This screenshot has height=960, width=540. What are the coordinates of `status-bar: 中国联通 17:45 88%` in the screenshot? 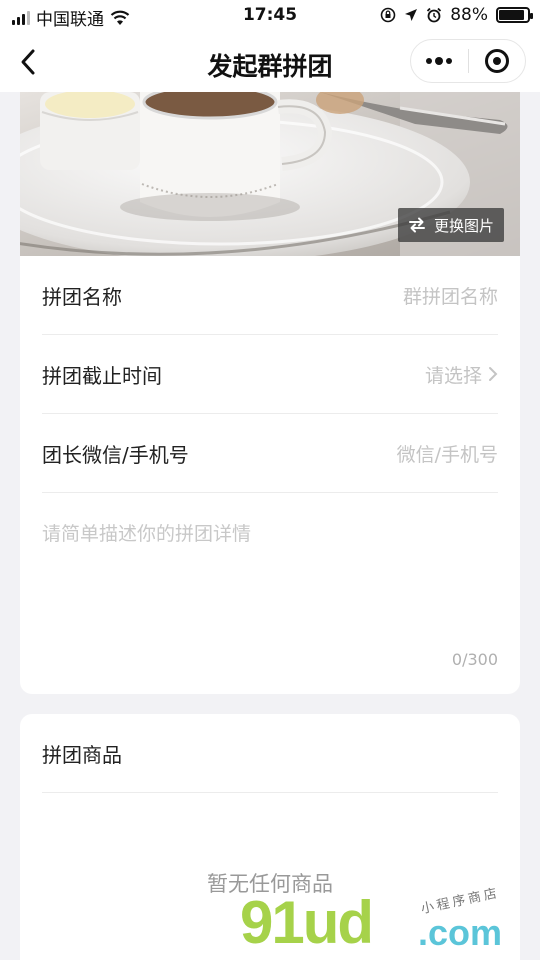 It's located at (270, 16).